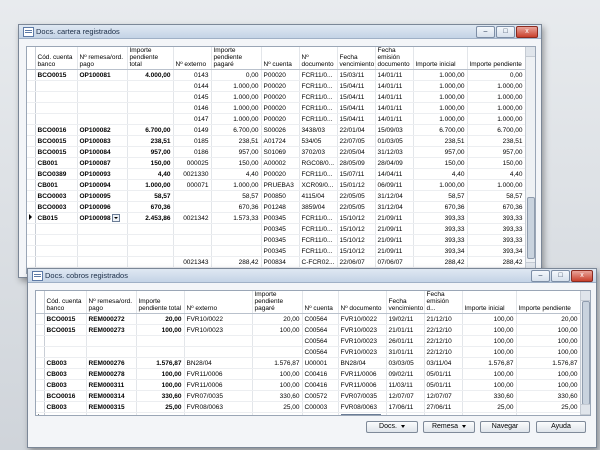 Image resolution: width=600 pixels, height=450 pixels. I want to click on table-cell: OP100087, so click(102, 163).